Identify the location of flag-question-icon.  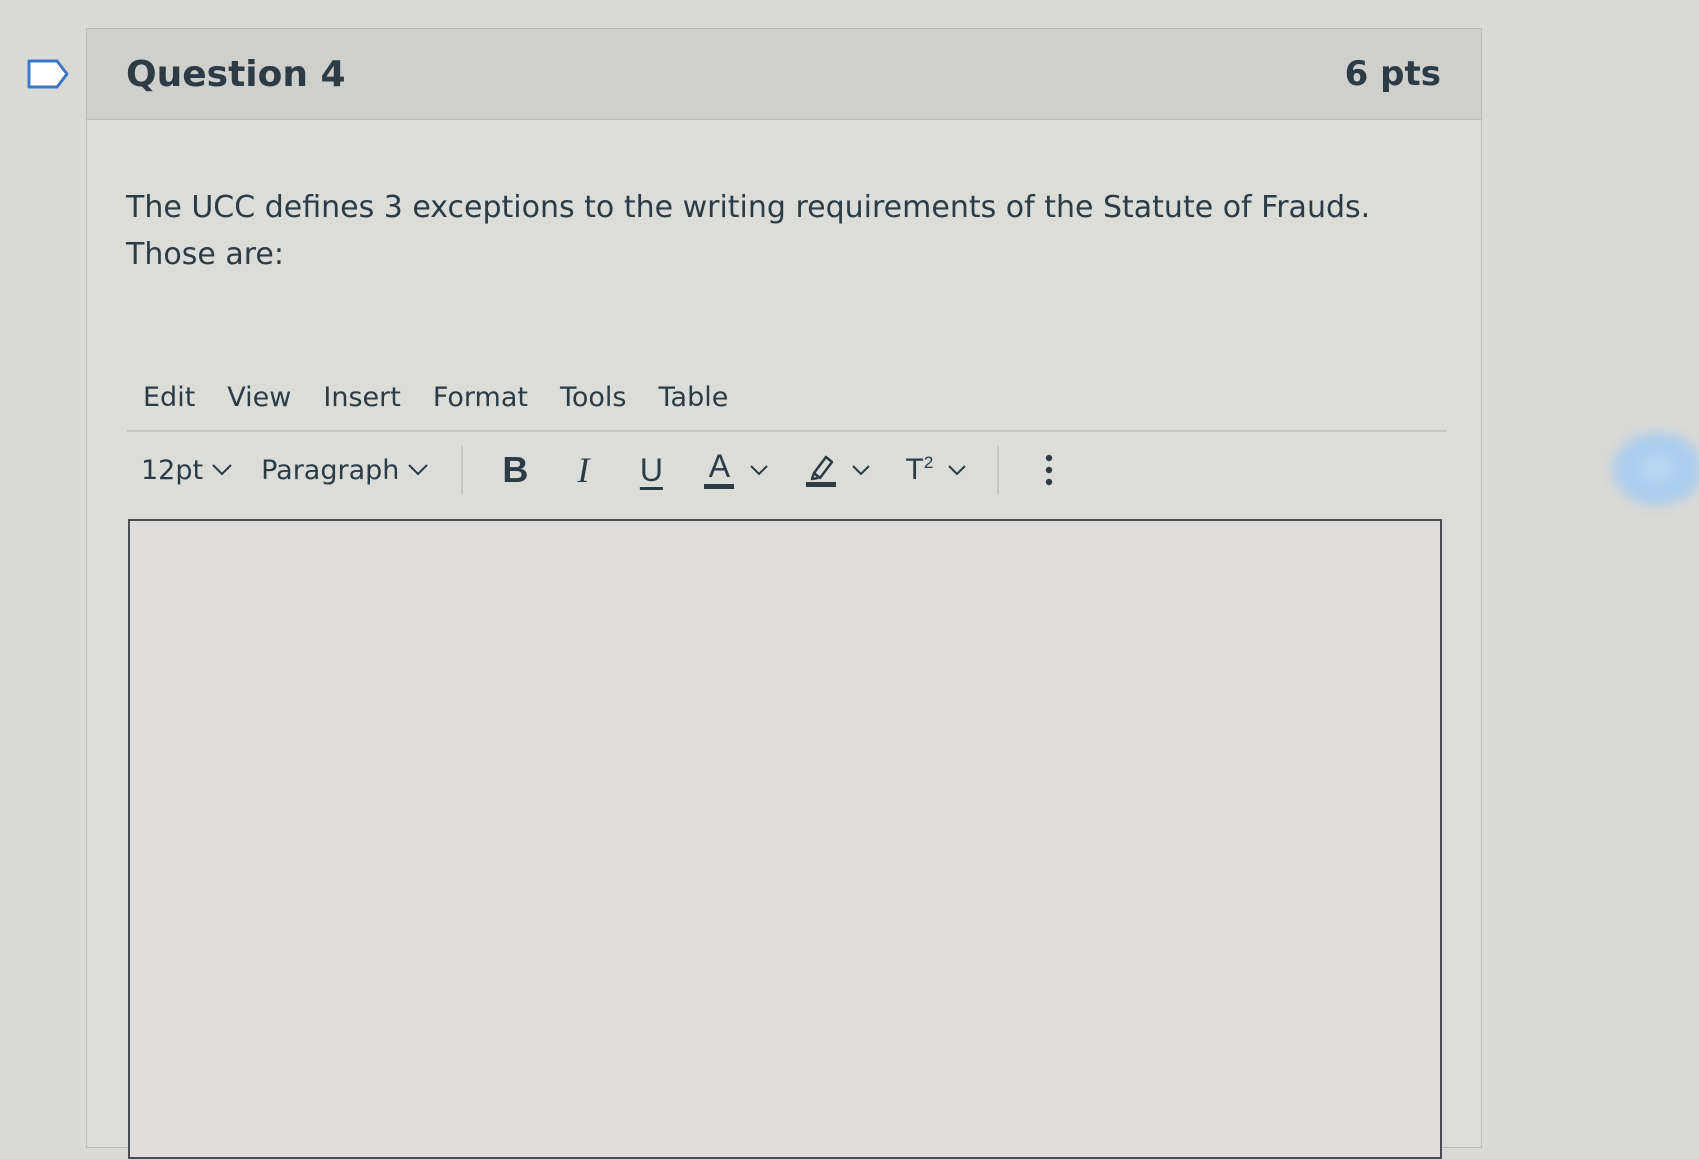
(48, 74).